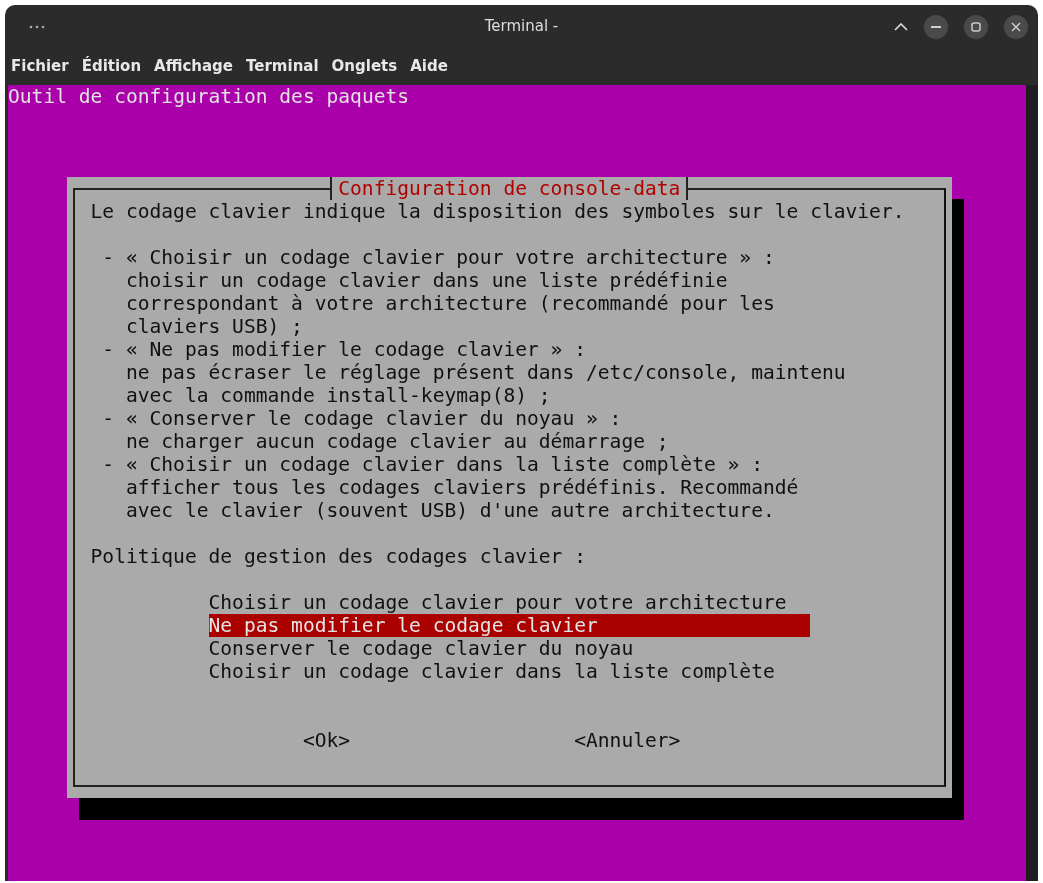  What do you see at coordinates (344, 349) in the screenshot?
I see `description-line: - « Ne pas modifier le codage clavier » :` at bounding box center [344, 349].